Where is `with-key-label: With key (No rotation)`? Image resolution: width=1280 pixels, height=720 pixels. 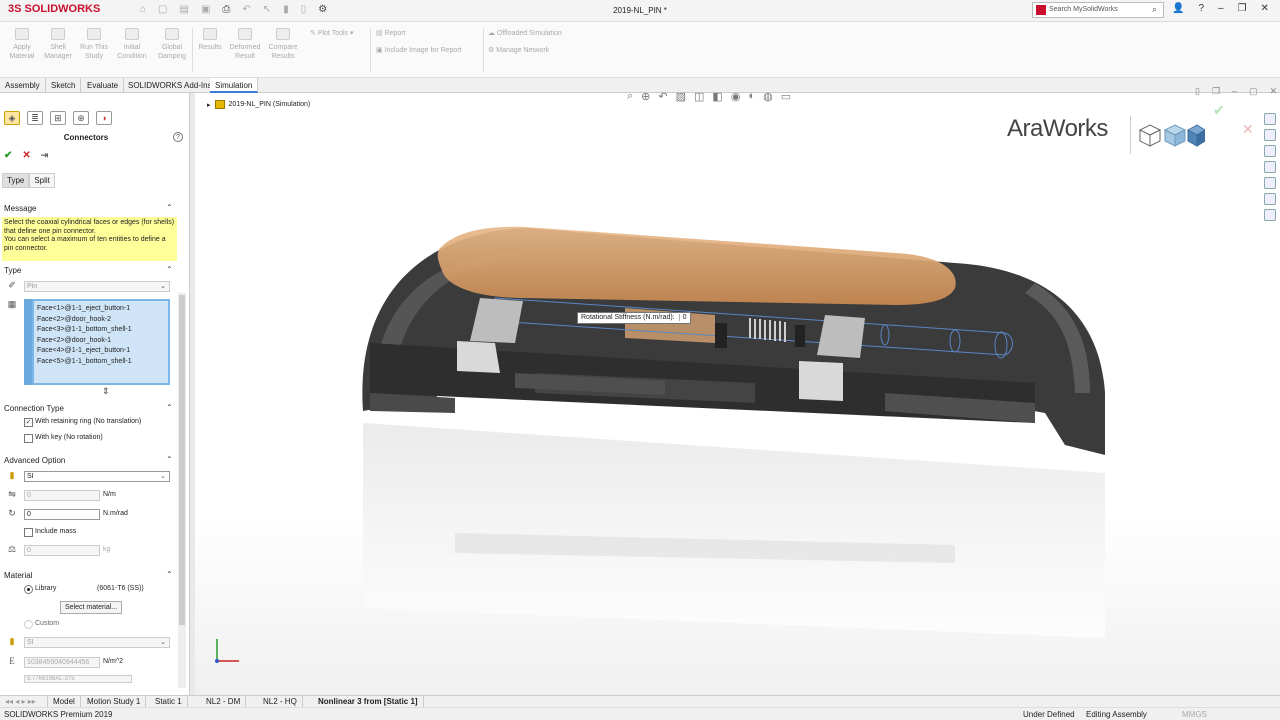
with-key-label: With key (No rotation) is located at coordinates (69, 437).